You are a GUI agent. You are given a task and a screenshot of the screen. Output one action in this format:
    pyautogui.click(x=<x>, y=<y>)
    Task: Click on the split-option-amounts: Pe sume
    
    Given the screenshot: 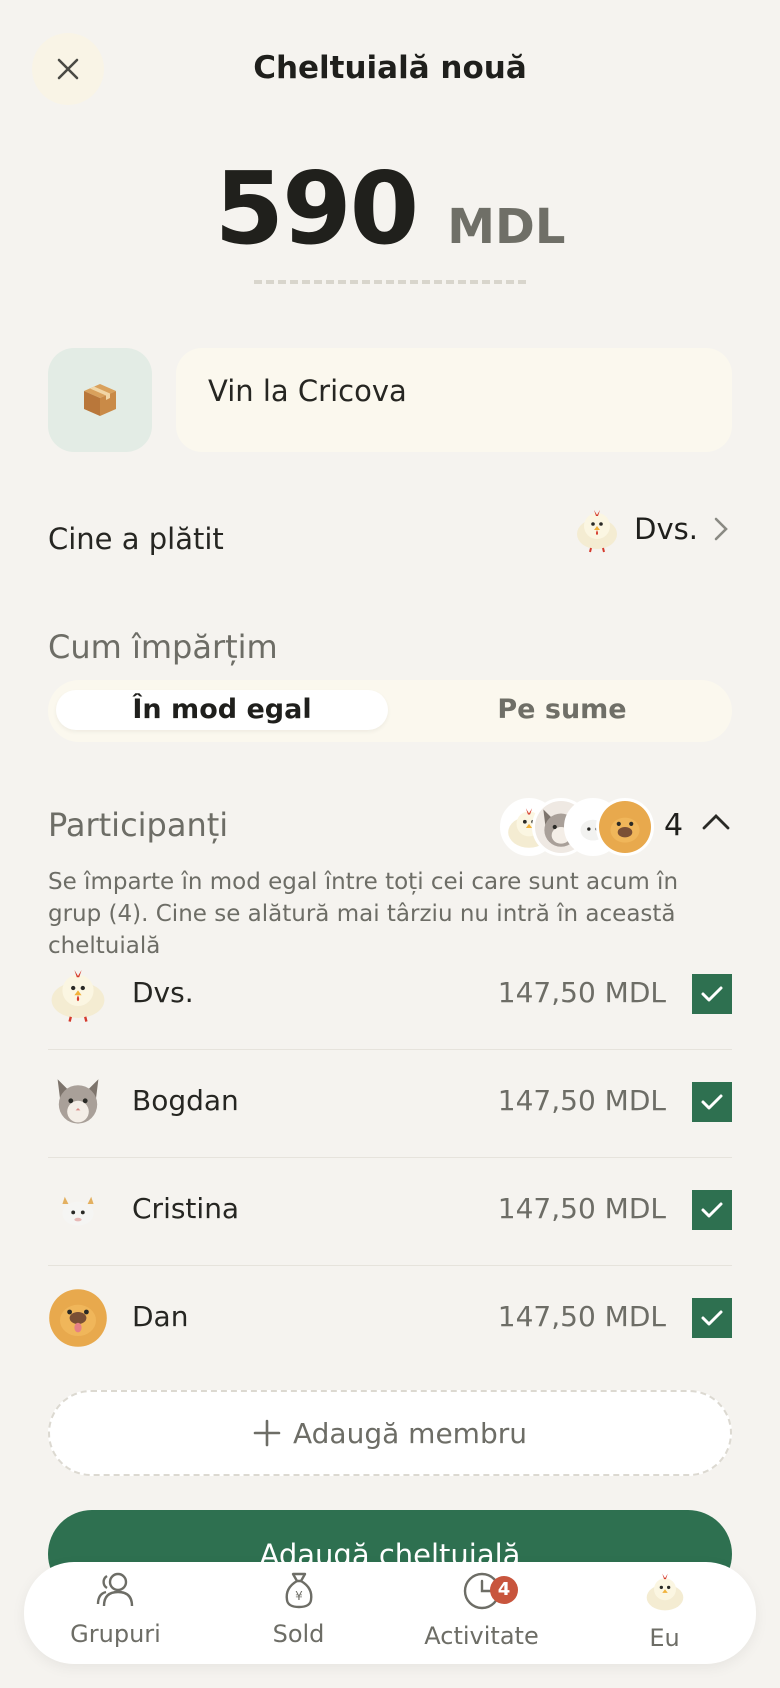 What is the action you would take?
    pyautogui.click(x=562, y=710)
    